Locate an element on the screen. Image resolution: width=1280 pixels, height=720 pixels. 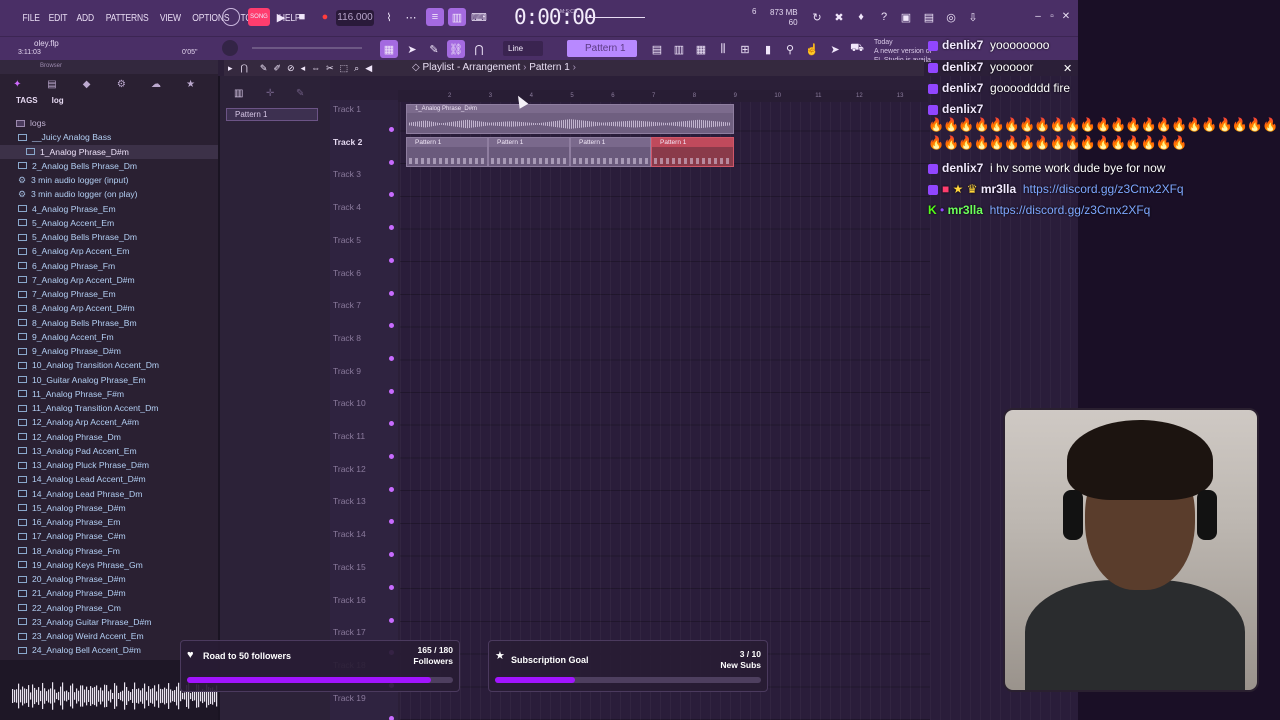
track-label: Track 15 is located at coordinates (349, 567).